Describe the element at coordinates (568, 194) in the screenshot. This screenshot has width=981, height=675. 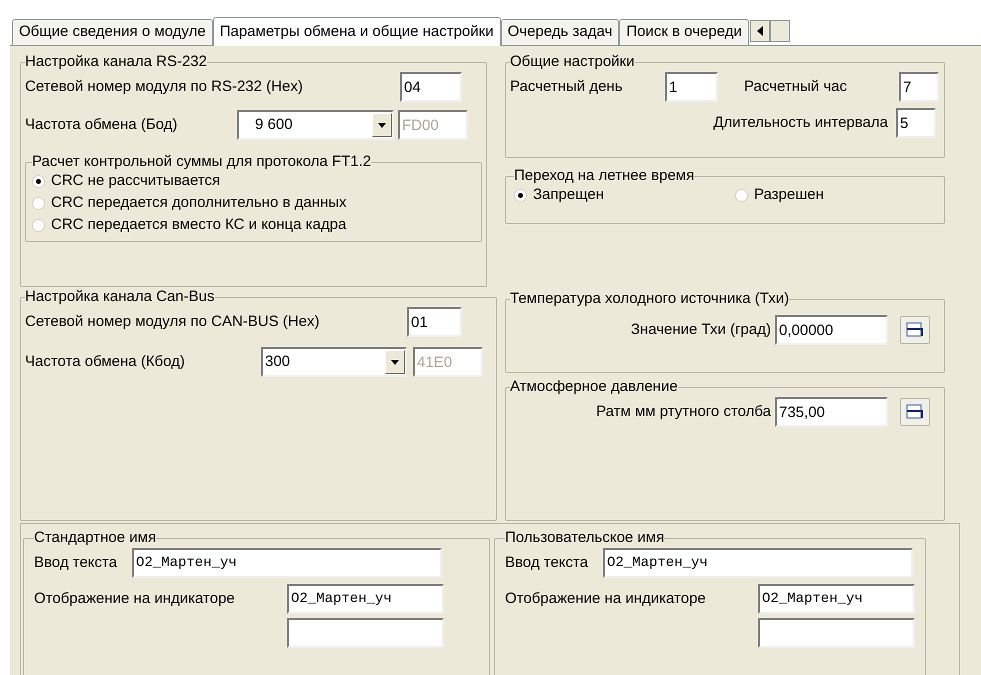
I see `radio-label: Запрещен` at that location.